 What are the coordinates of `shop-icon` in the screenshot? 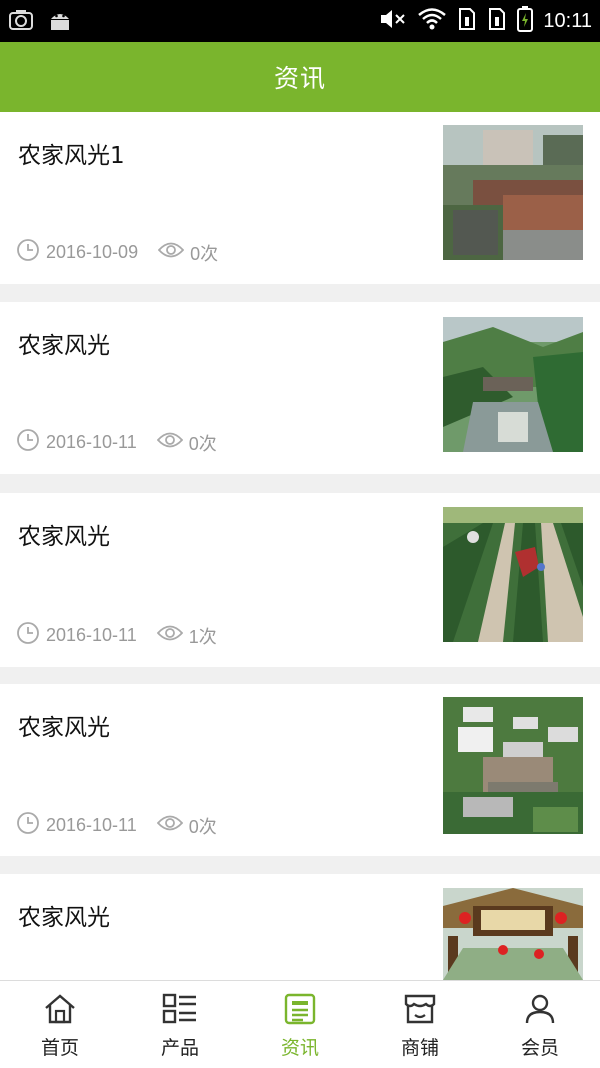 It's located at (420, 1011).